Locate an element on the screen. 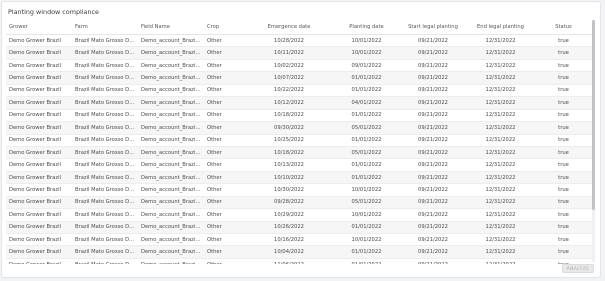 The height and width of the screenshot is (281, 605). cell-emergence-date: 10/02/2022 is located at coordinates (289, 66).